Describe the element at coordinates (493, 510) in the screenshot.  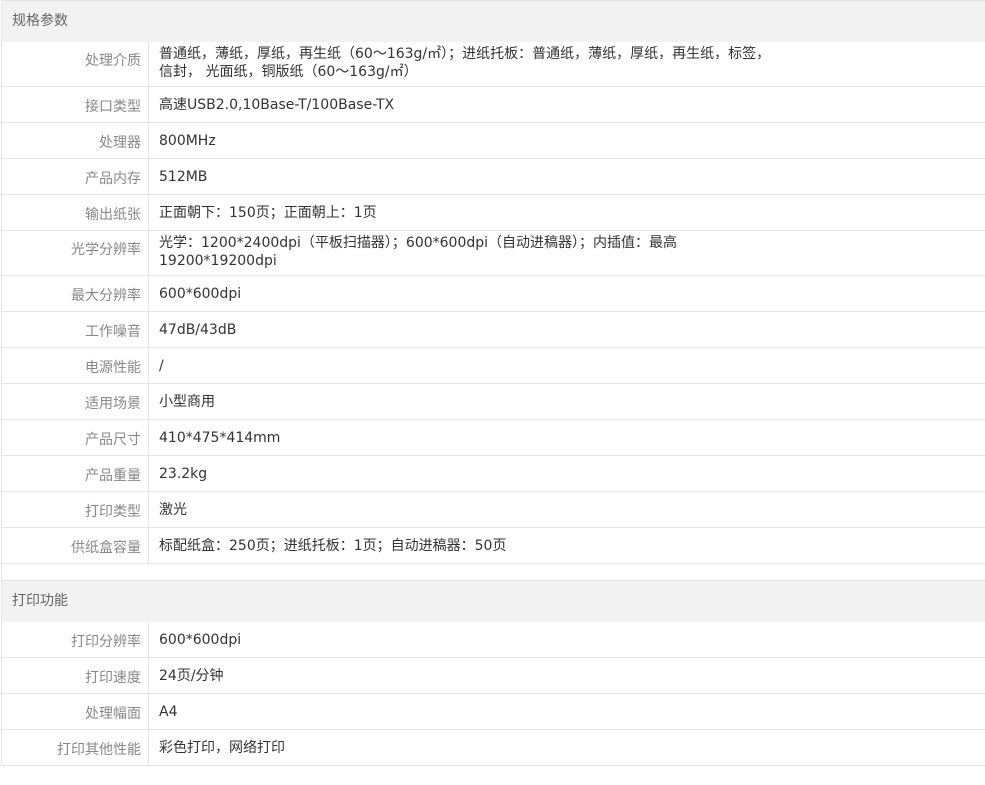
I see `spec-row-print-type: 打印类型 激光` at that location.